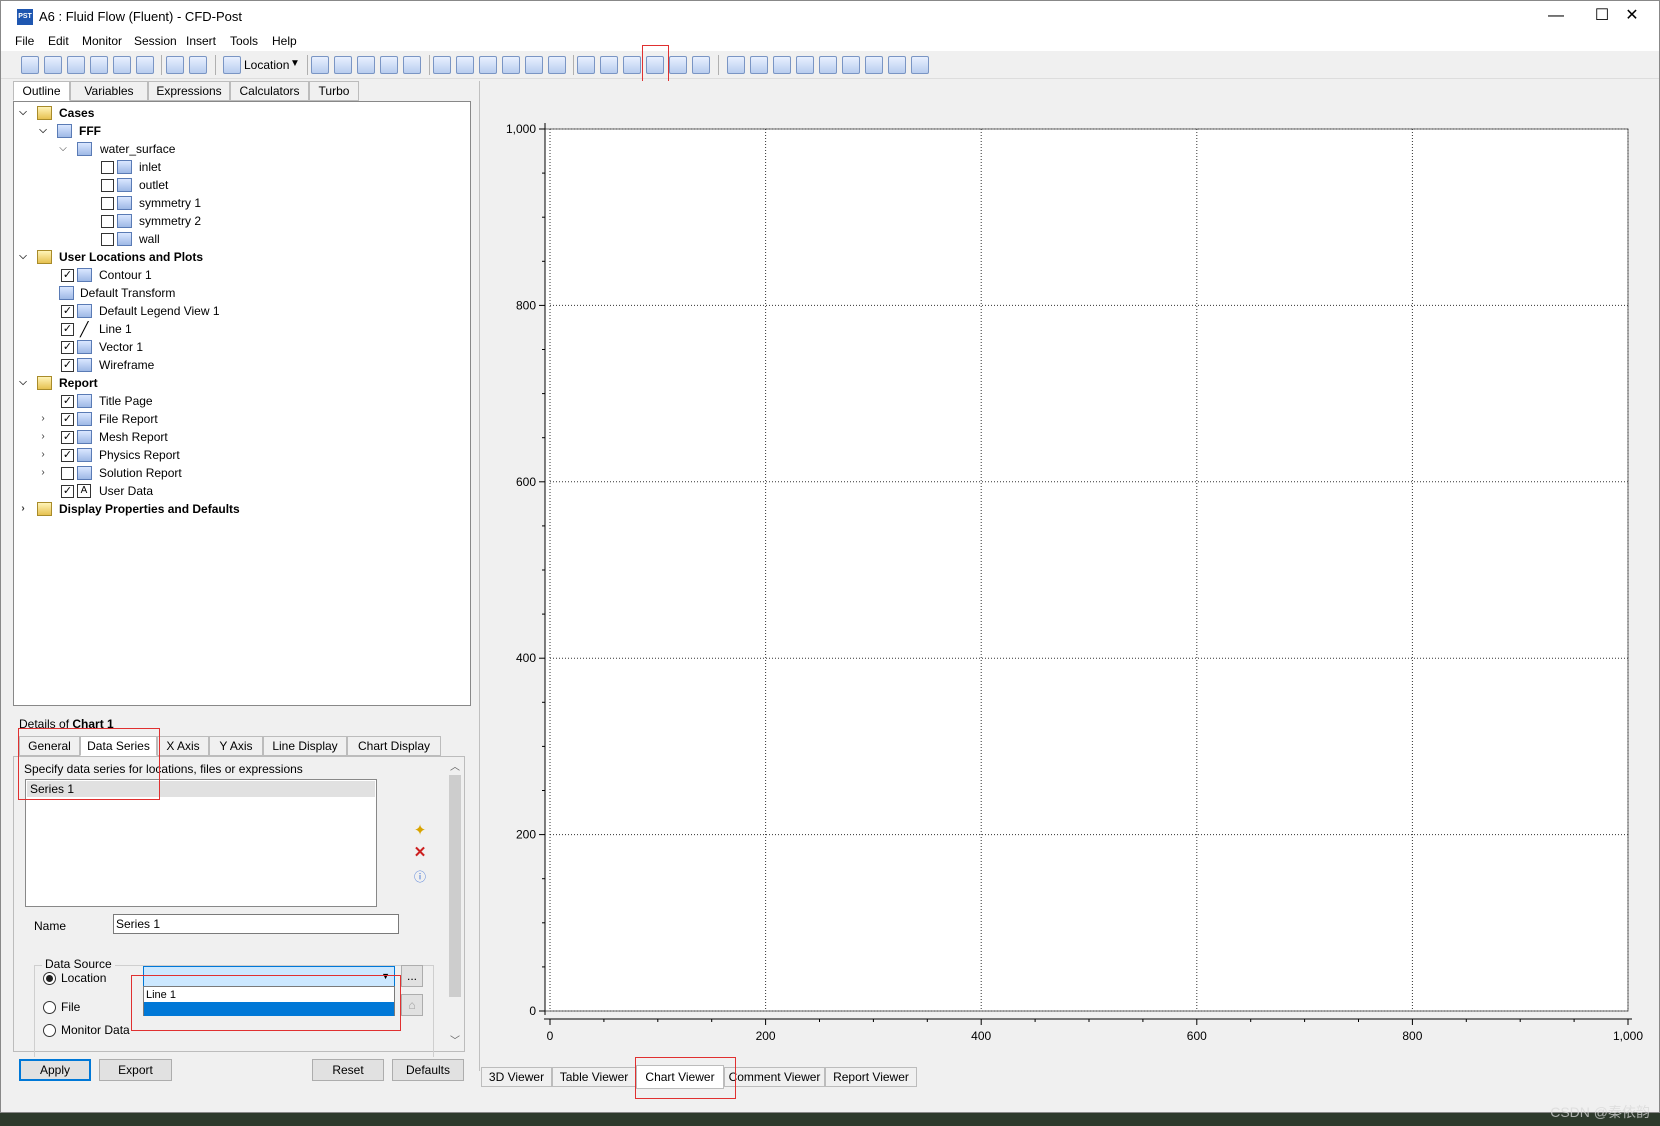 The width and height of the screenshot is (1660, 1126). I want to click on tab-outline: Outline, so click(41, 91).